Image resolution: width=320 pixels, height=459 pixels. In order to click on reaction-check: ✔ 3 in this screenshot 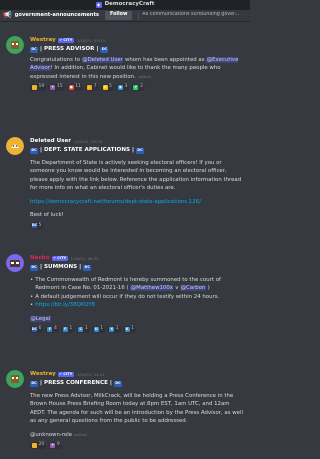, I will do `click(138, 88)`.